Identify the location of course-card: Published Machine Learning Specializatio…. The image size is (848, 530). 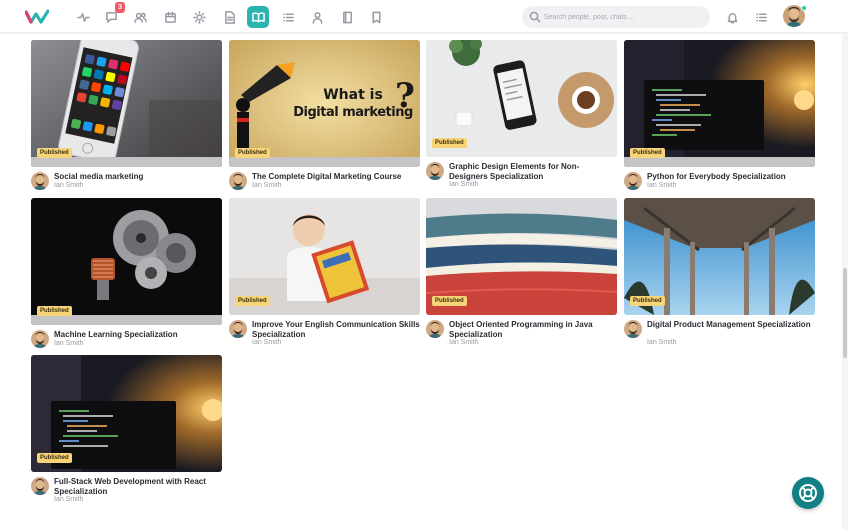
(126, 275).